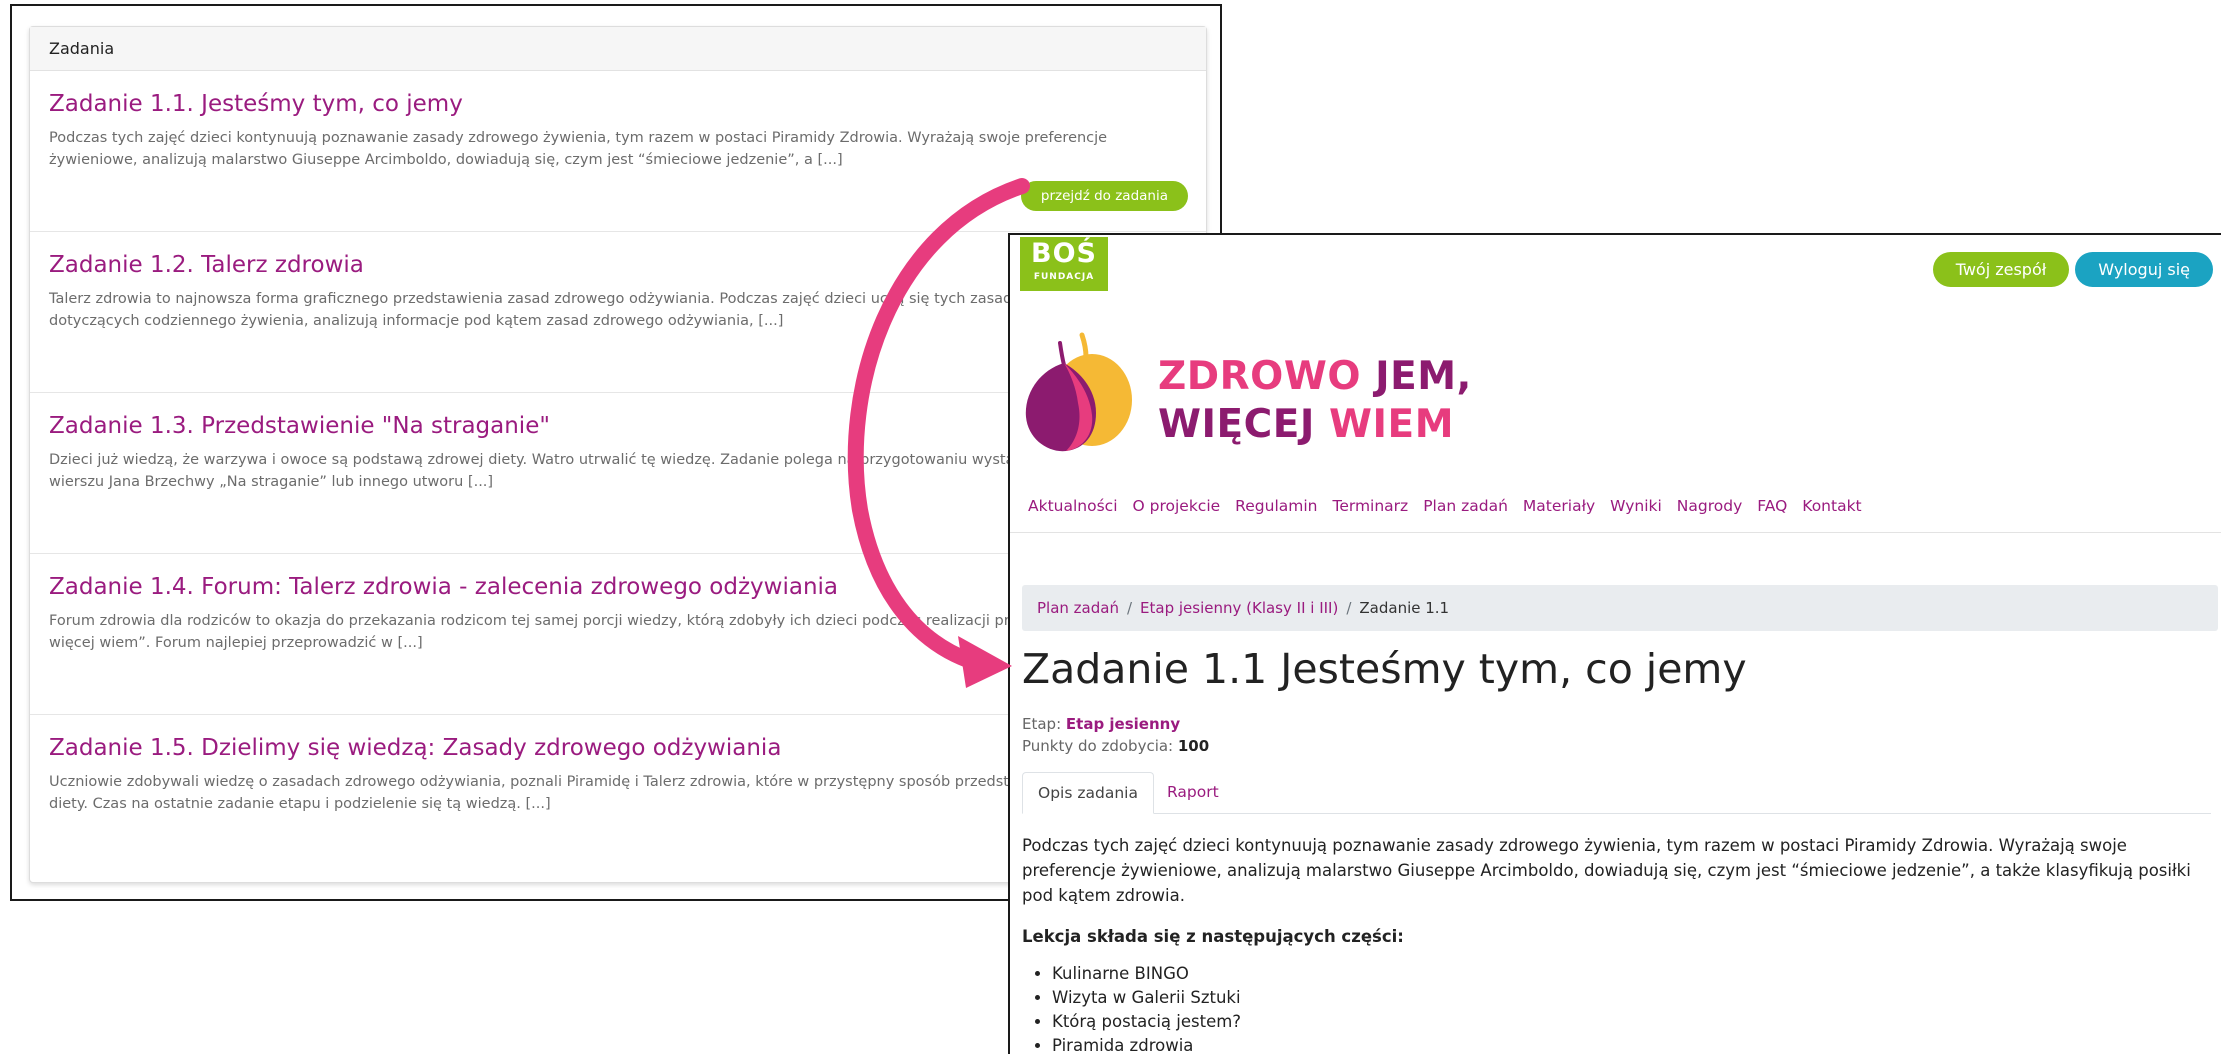 This screenshot has height=1054, width=2221. I want to click on nav-item-terminarz: Terminarz, so click(1370, 506).